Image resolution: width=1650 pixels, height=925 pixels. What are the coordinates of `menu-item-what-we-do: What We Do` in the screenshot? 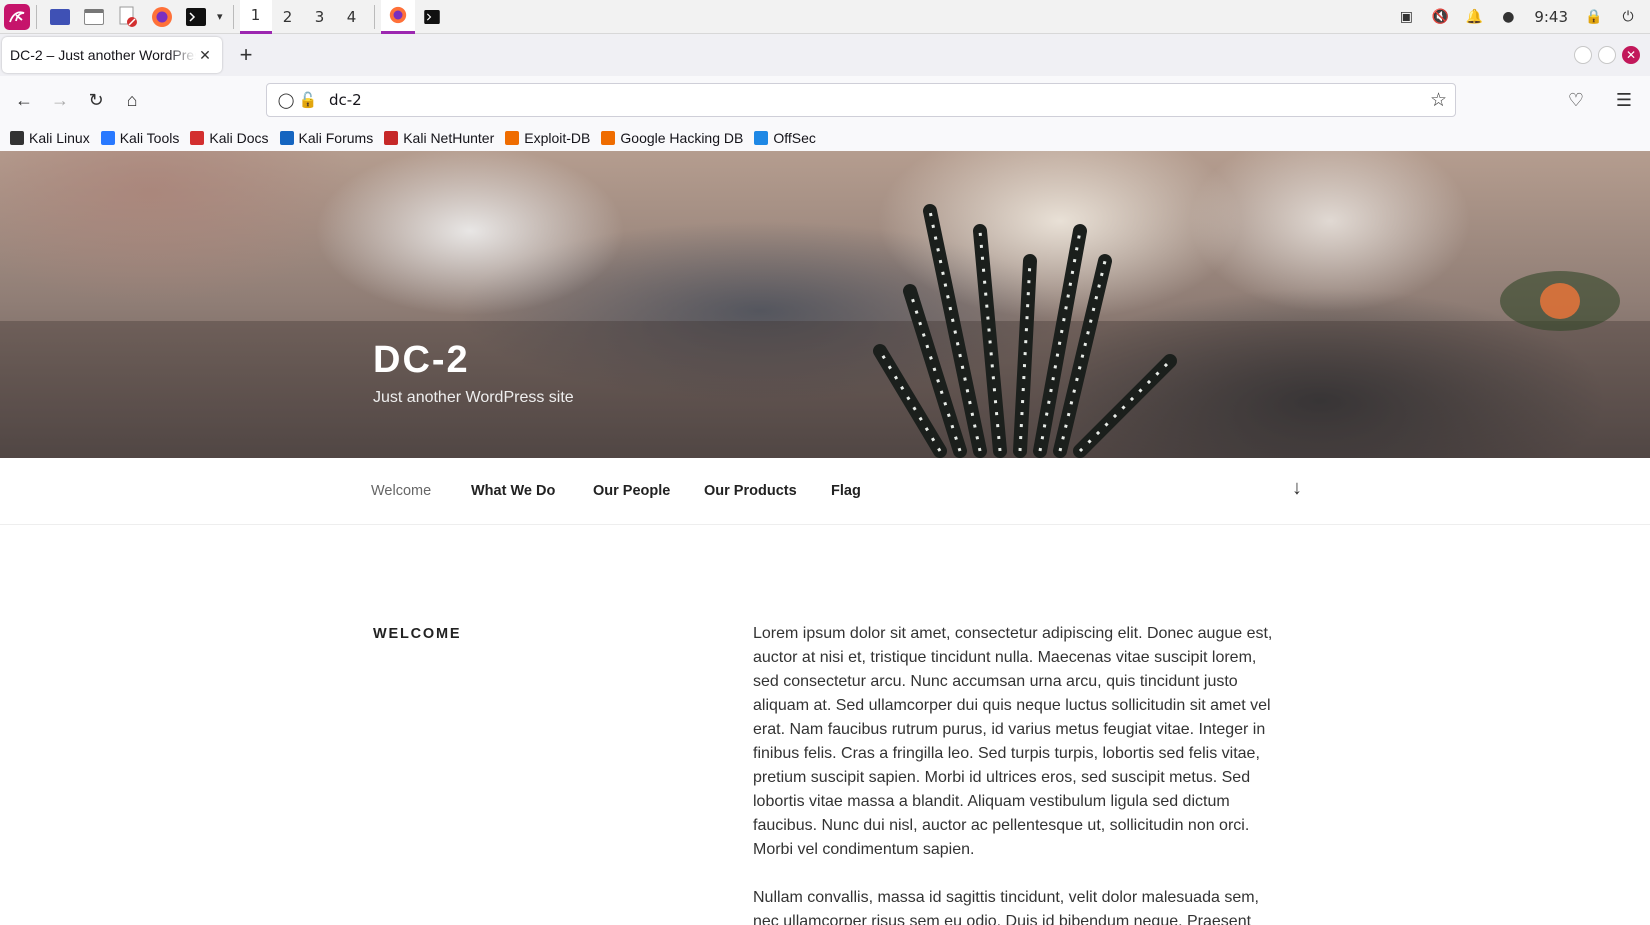 It's located at (513, 491).